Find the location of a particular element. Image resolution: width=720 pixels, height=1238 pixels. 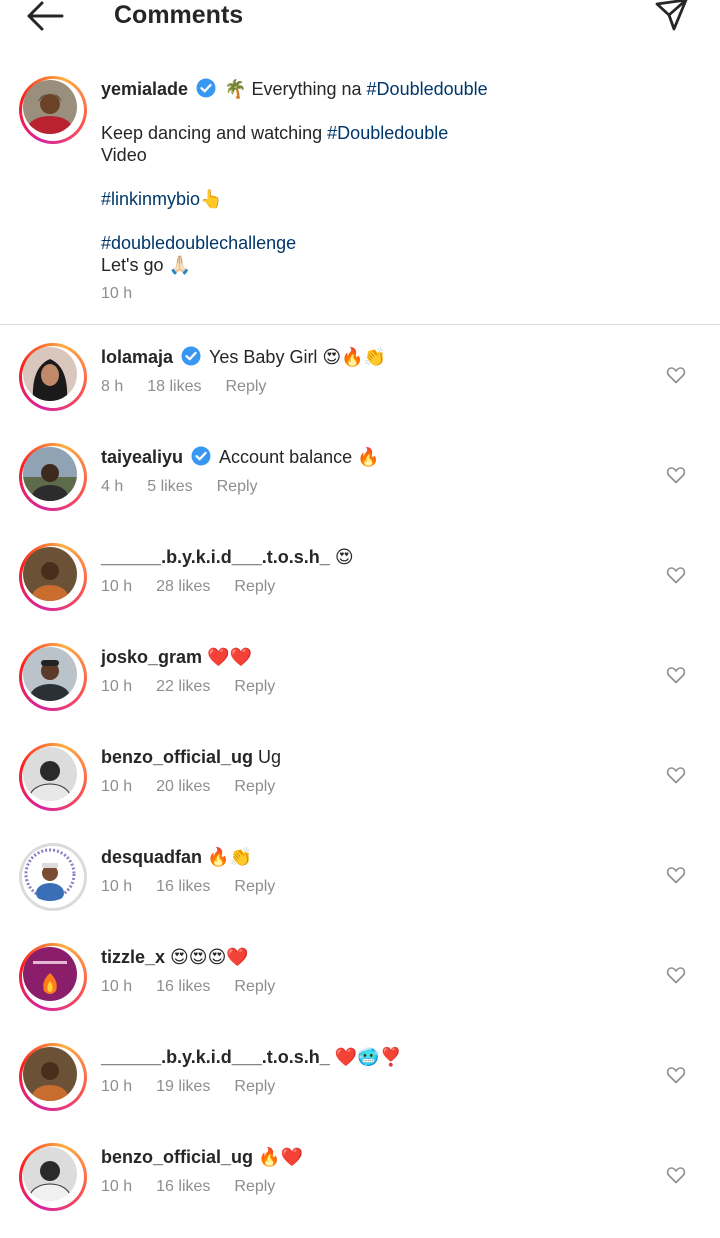

comment-body: Yes Baby Girl 😍🔥👏 is located at coordinates (298, 357).